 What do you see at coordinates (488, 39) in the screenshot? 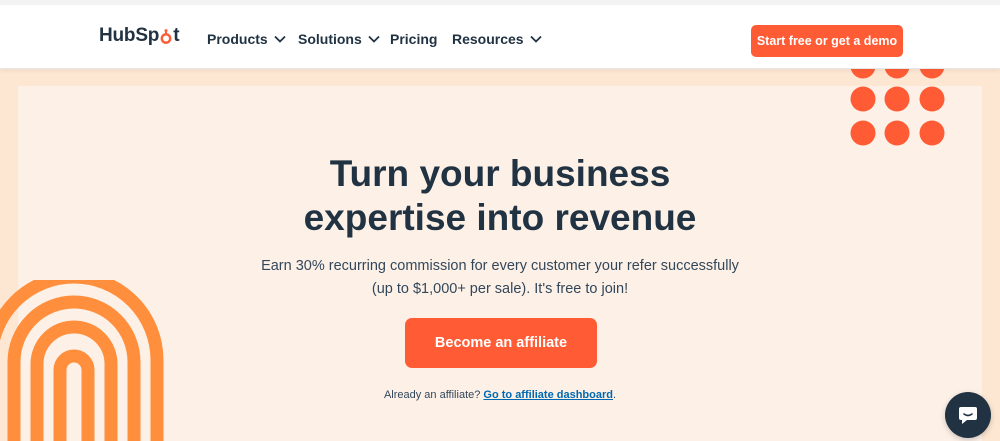
I see `nav-resources-label: Resources` at bounding box center [488, 39].